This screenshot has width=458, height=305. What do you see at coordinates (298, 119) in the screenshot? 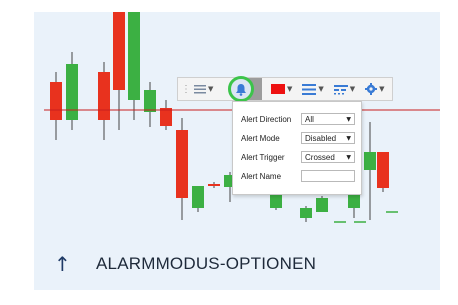
I see `alert-direction-row: Alert Direction All ▼` at bounding box center [298, 119].